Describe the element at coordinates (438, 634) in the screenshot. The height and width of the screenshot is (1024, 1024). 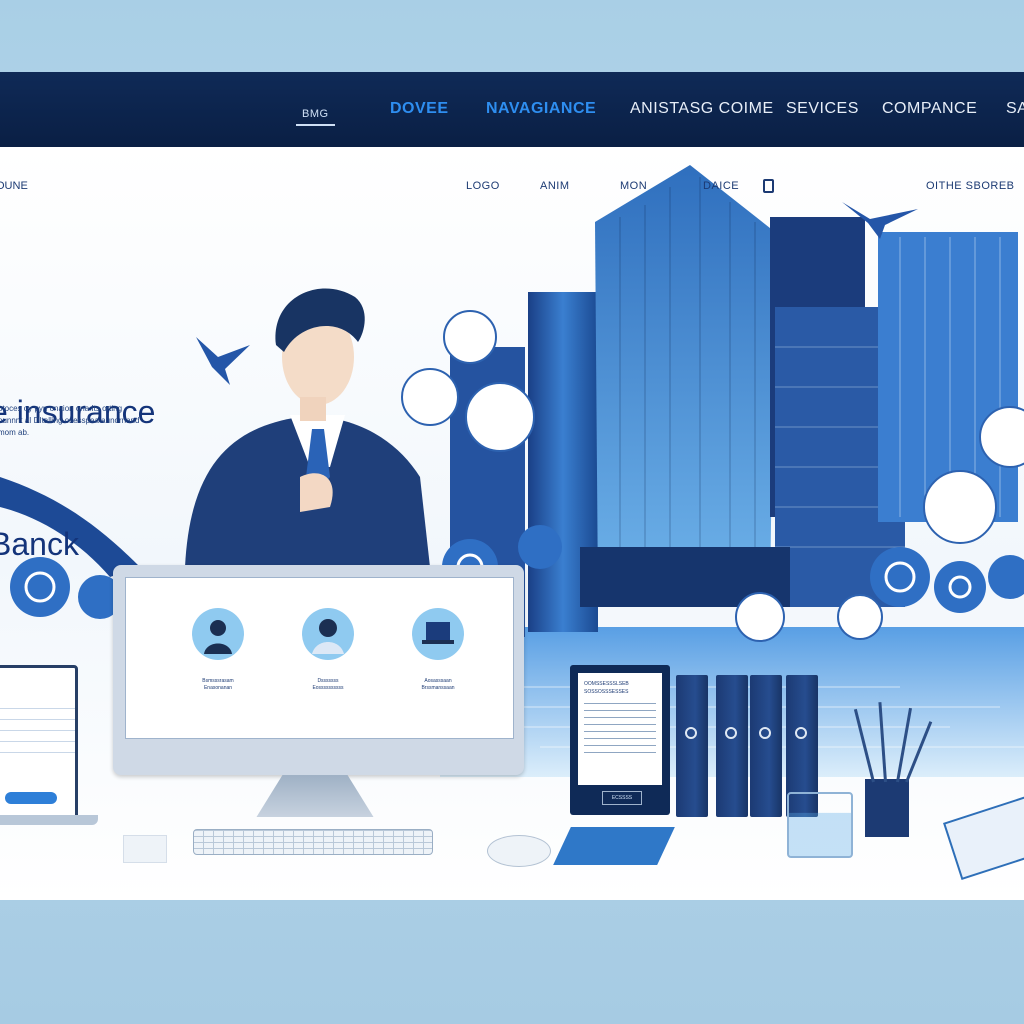
I see `laptop-icon` at that location.